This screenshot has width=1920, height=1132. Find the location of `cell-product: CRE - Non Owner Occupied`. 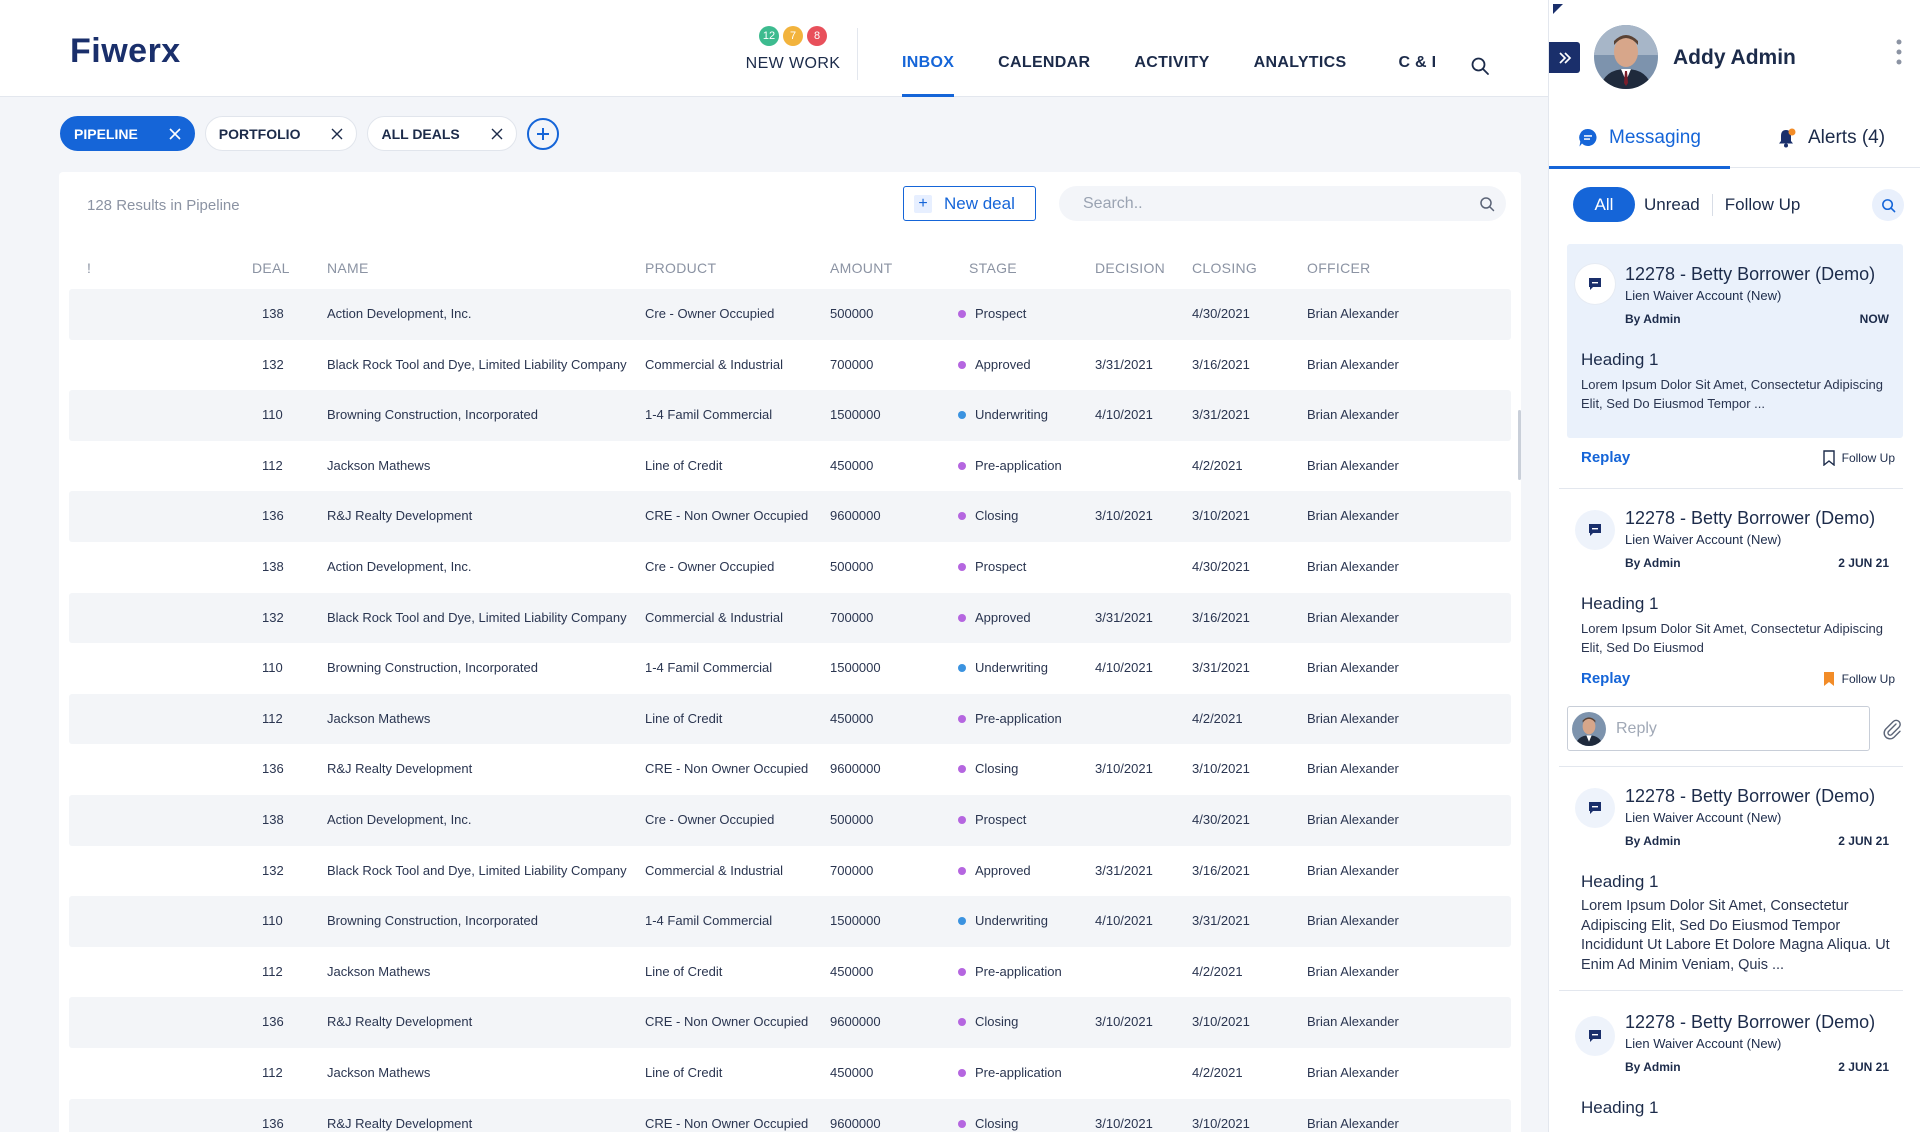

cell-product: CRE - Non Owner Occupied is located at coordinates (727, 1022).